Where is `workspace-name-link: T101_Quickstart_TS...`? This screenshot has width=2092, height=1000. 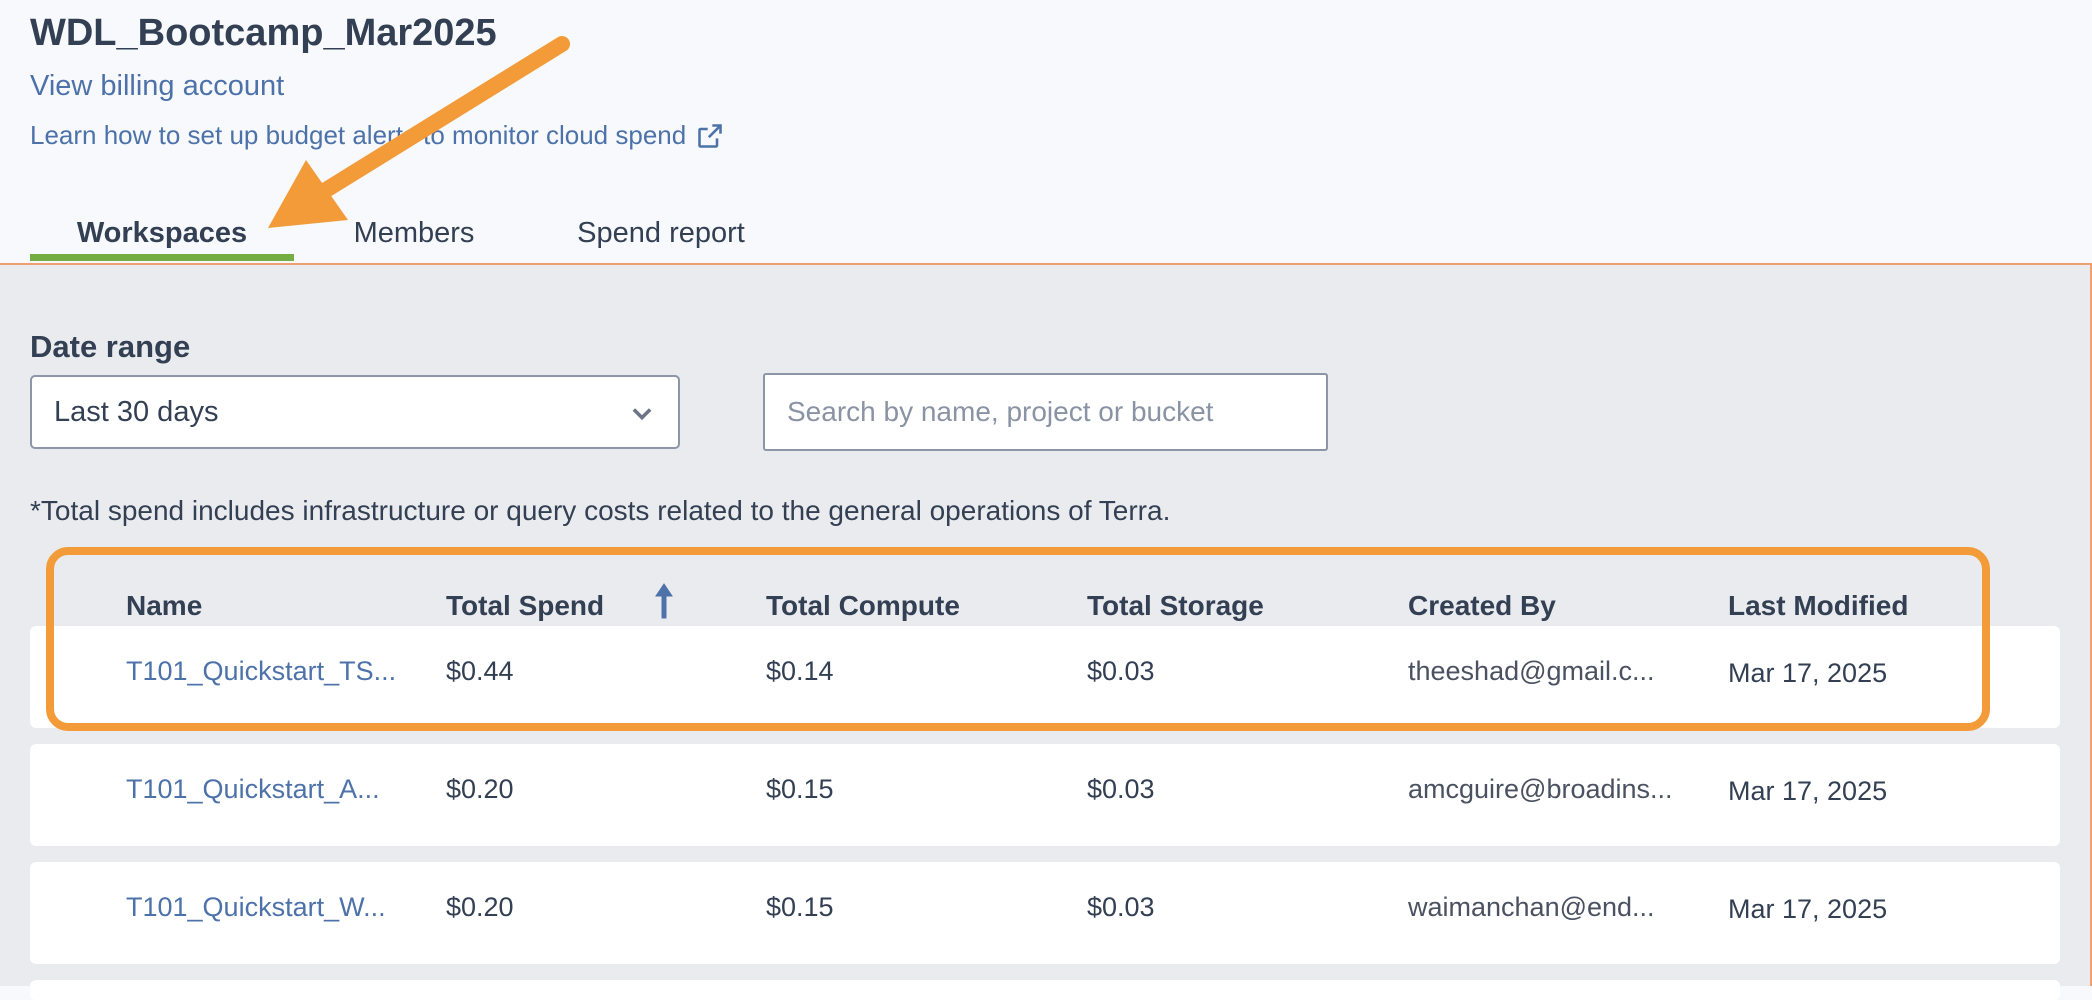 workspace-name-link: T101_Quickstart_TS... is located at coordinates (261, 671).